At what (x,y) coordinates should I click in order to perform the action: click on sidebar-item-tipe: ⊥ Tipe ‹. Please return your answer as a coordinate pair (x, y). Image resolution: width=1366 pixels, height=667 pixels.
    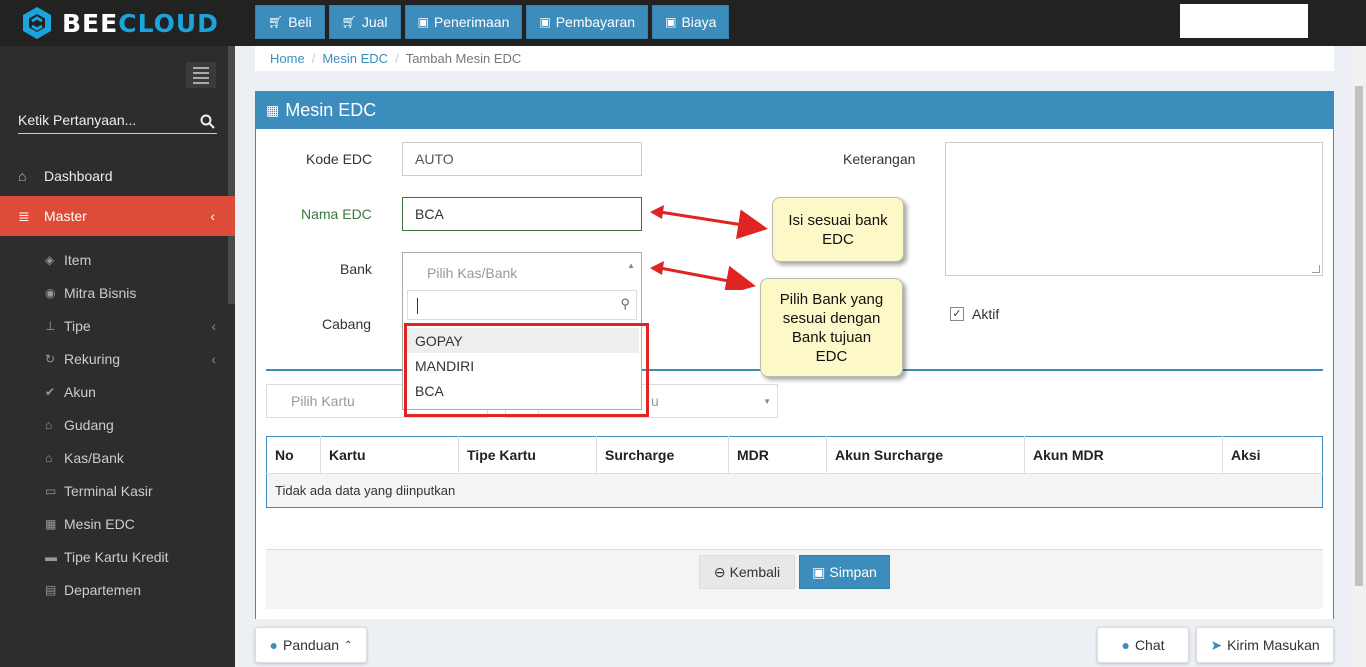
    Looking at the image, I should click on (132, 326).